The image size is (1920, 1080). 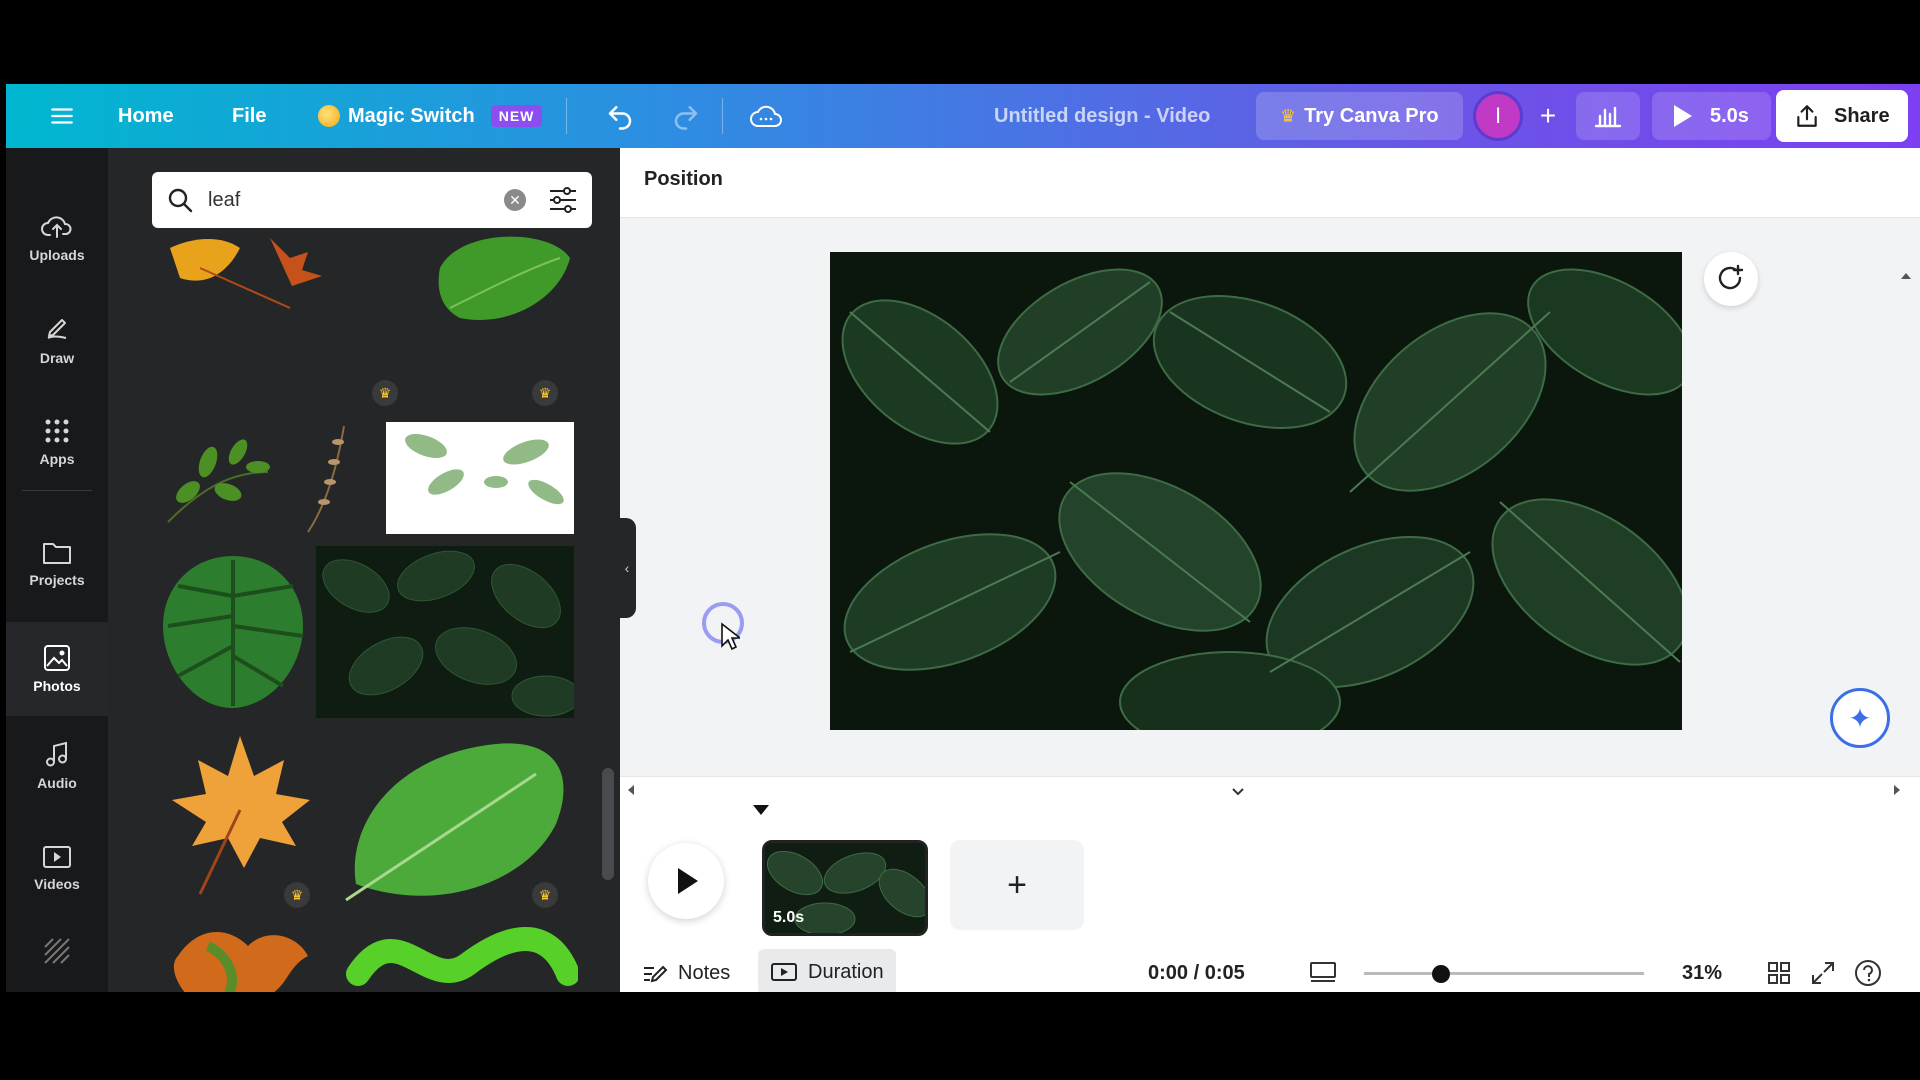 What do you see at coordinates (1906, 276) in the screenshot?
I see `scroll-up-icon` at bounding box center [1906, 276].